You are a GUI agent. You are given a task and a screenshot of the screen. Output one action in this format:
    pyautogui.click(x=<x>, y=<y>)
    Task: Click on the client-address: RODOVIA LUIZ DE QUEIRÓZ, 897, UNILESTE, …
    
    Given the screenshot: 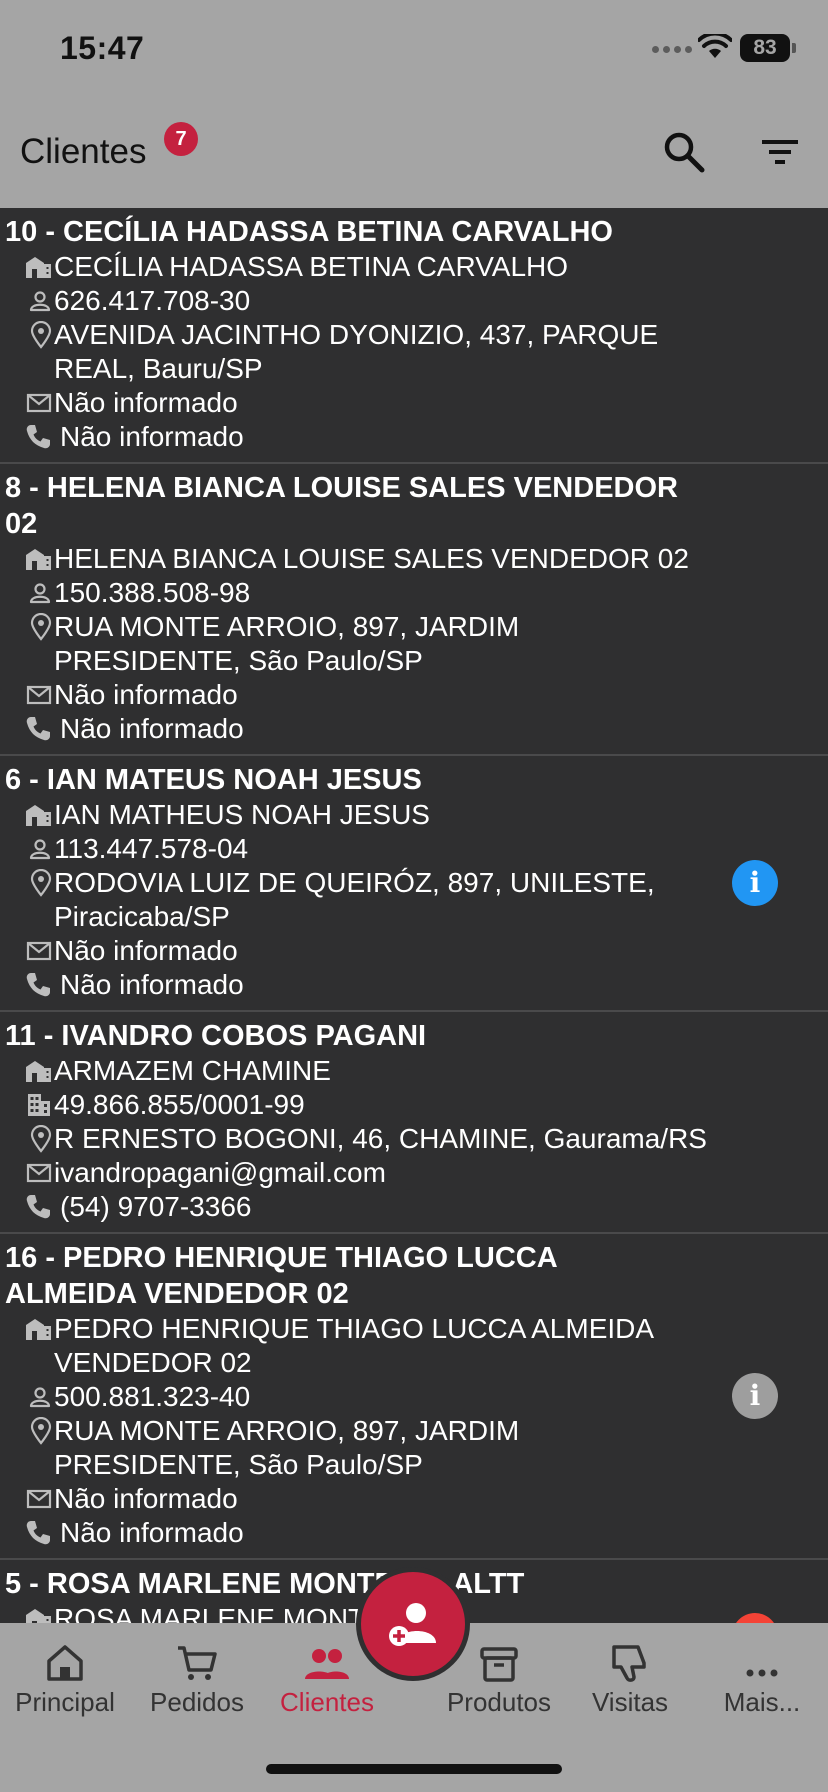 What is the action you would take?
    pyautogui.click(x=354, y=899)
    